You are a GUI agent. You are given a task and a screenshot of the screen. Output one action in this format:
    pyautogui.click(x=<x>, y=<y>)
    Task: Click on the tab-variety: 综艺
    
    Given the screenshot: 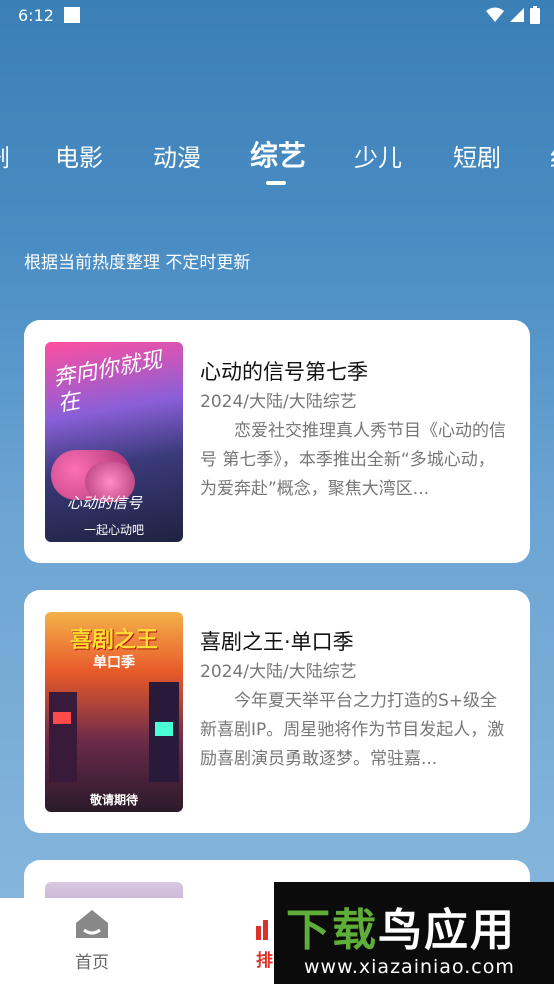 What is the action you would take?
    pyautogui.click(x=278, y=154)
    